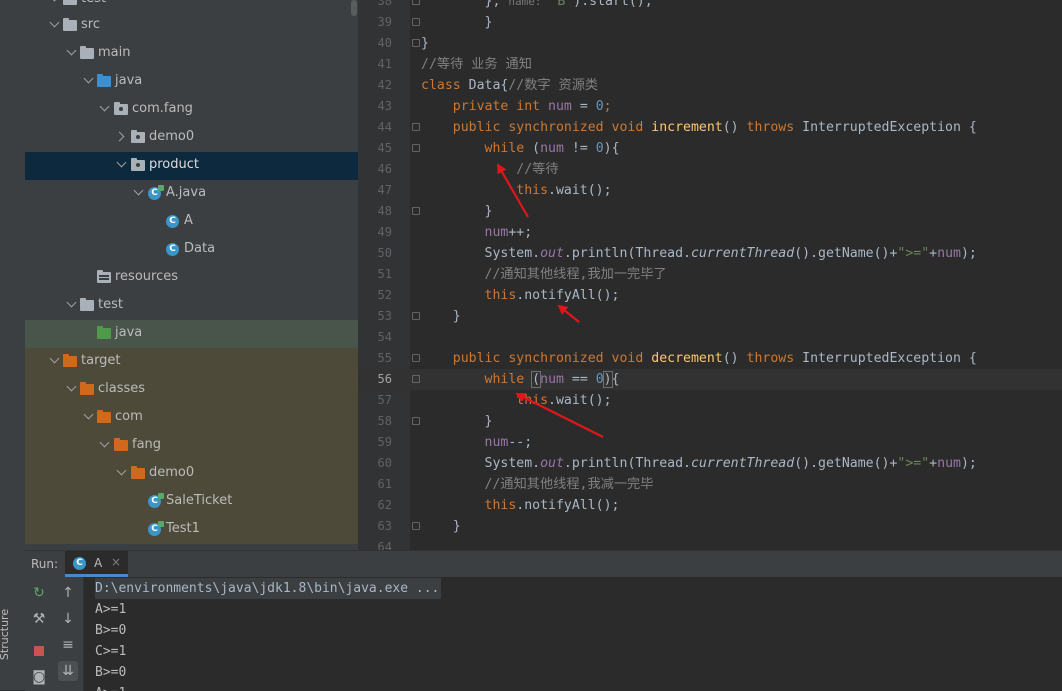 Image resolution: width=1062 pixels, height=691 pixels. What do you see at coordinates (68, 634) in the screenshot?
I see `run-toolbar-right: ↑ ↓ ≡ ⇊` at bounding box center [68, 634].